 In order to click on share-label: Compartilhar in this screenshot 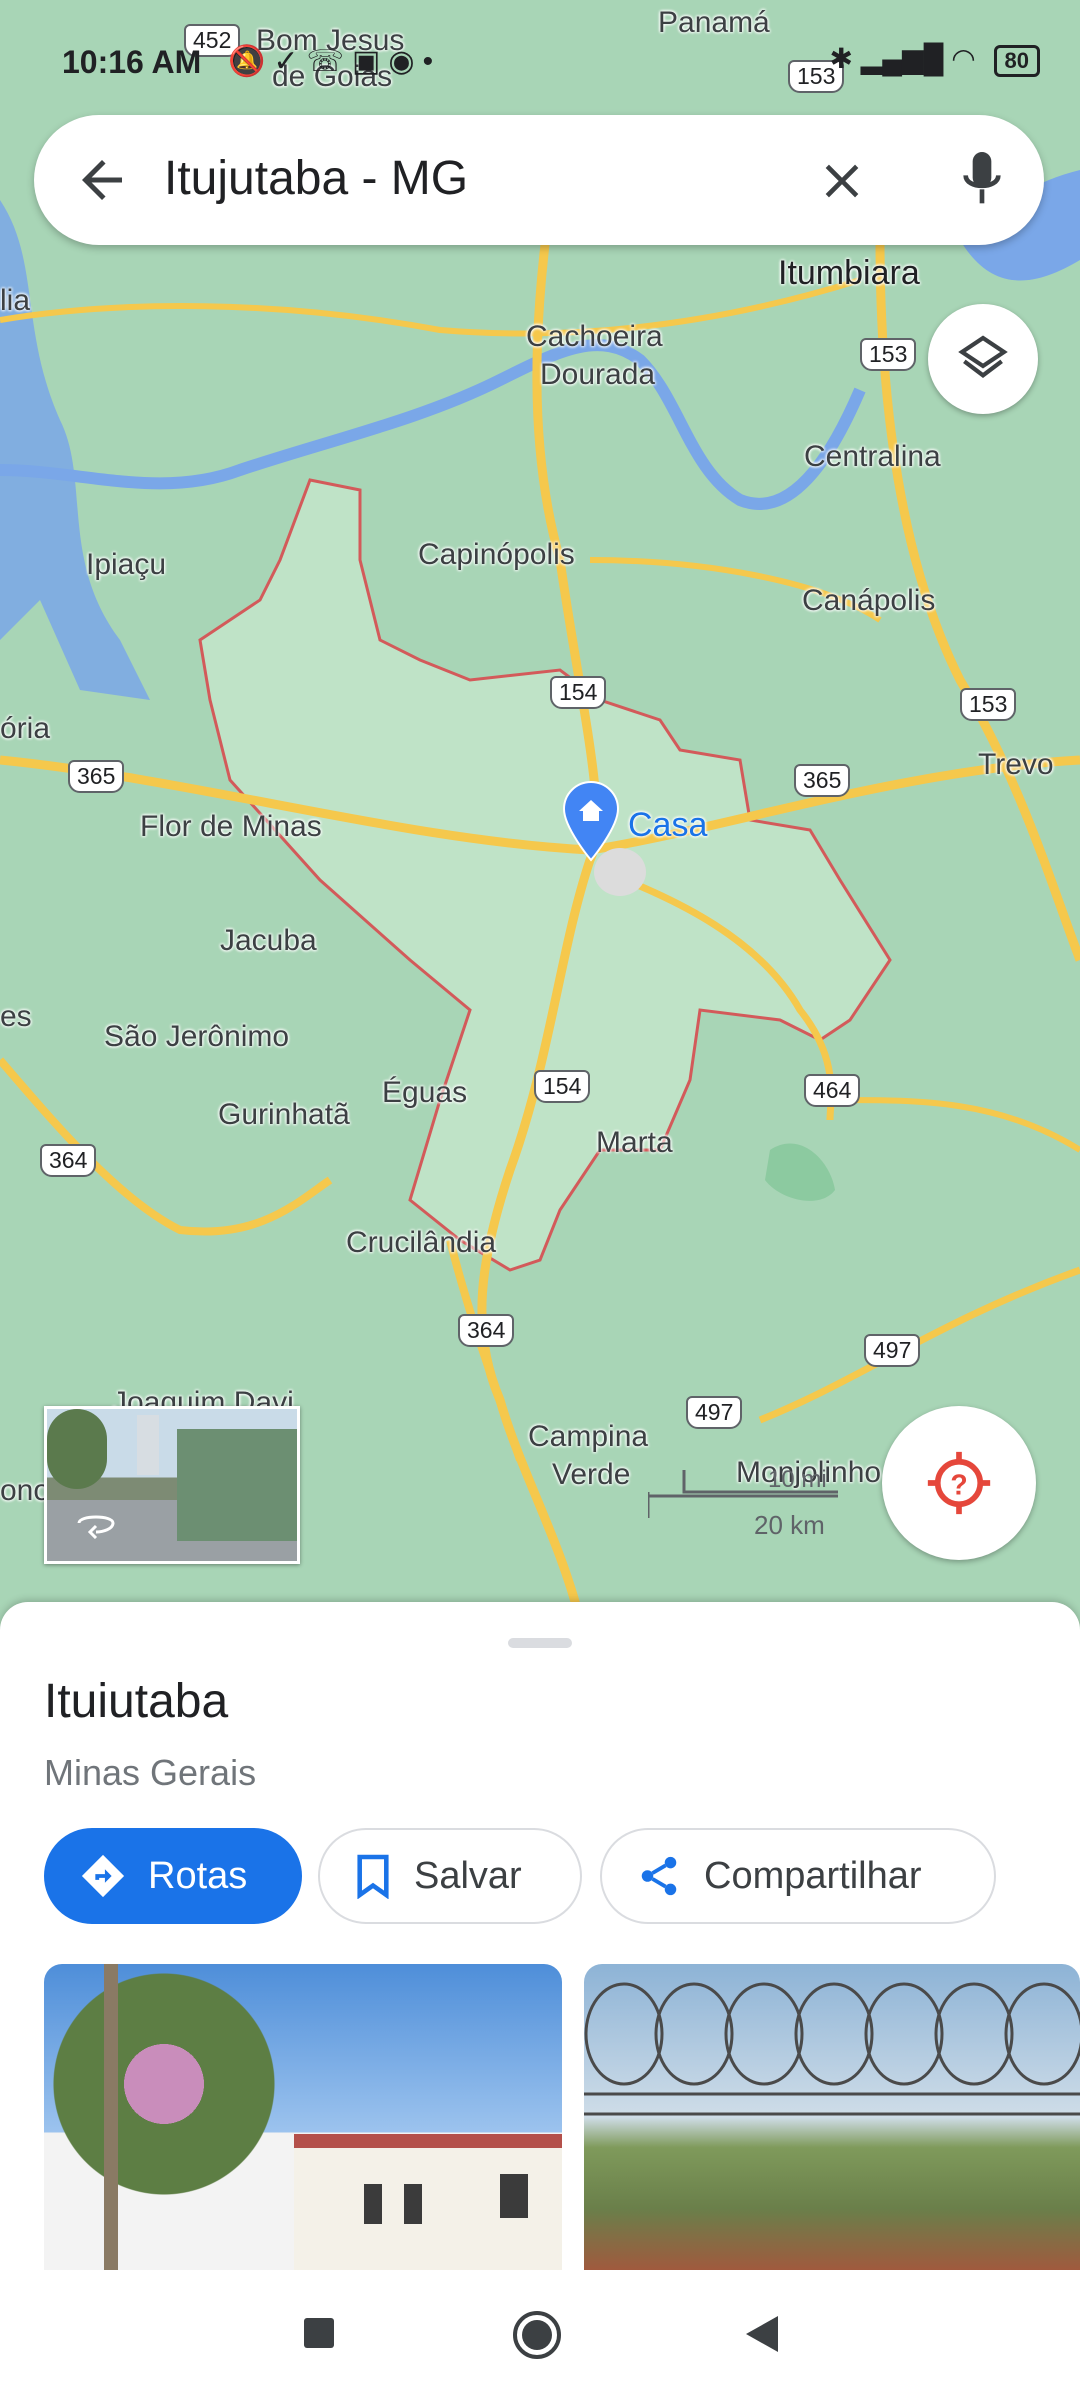, I will do `click(813, 1875)`.